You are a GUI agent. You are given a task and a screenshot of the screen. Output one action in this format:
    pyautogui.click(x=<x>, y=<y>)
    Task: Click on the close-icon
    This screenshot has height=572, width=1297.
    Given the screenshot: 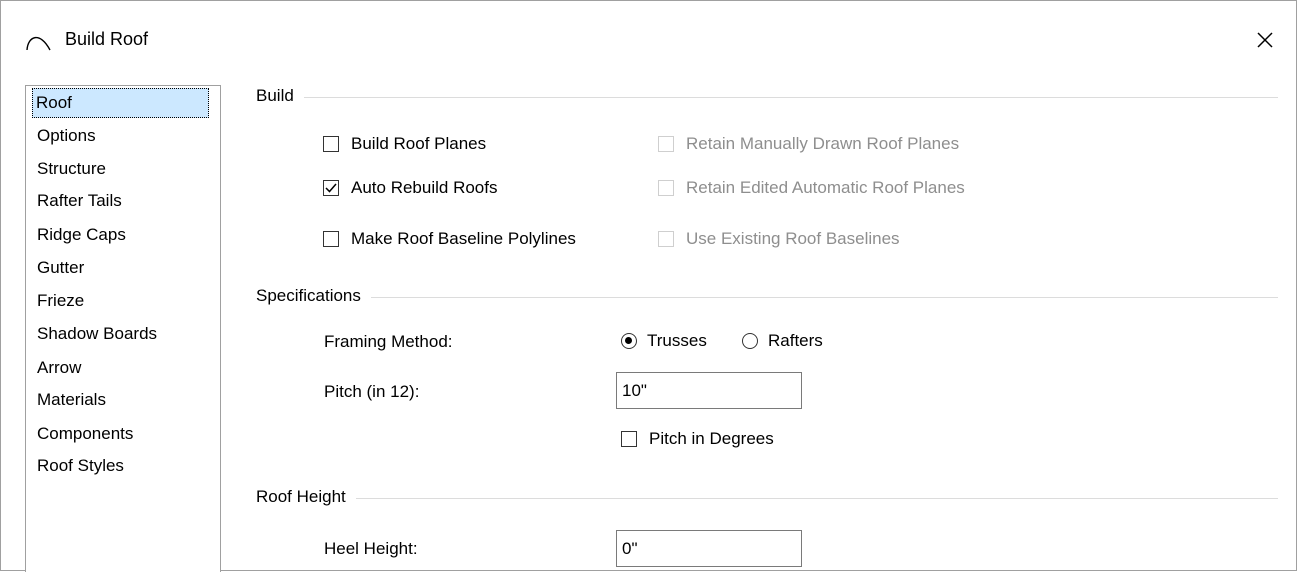 What is the action you would take?
    pyautogui.click(x=1265, y=40)
    